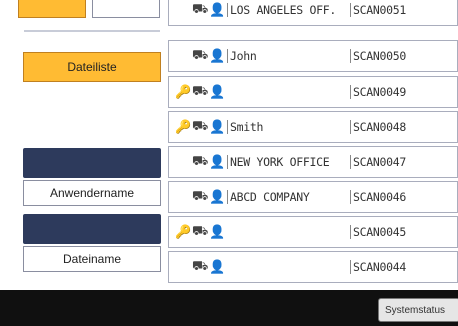  Describe the element at coordinates (92, 259) in the screenshot. I see `file-name-button: Dateiname` at that location.